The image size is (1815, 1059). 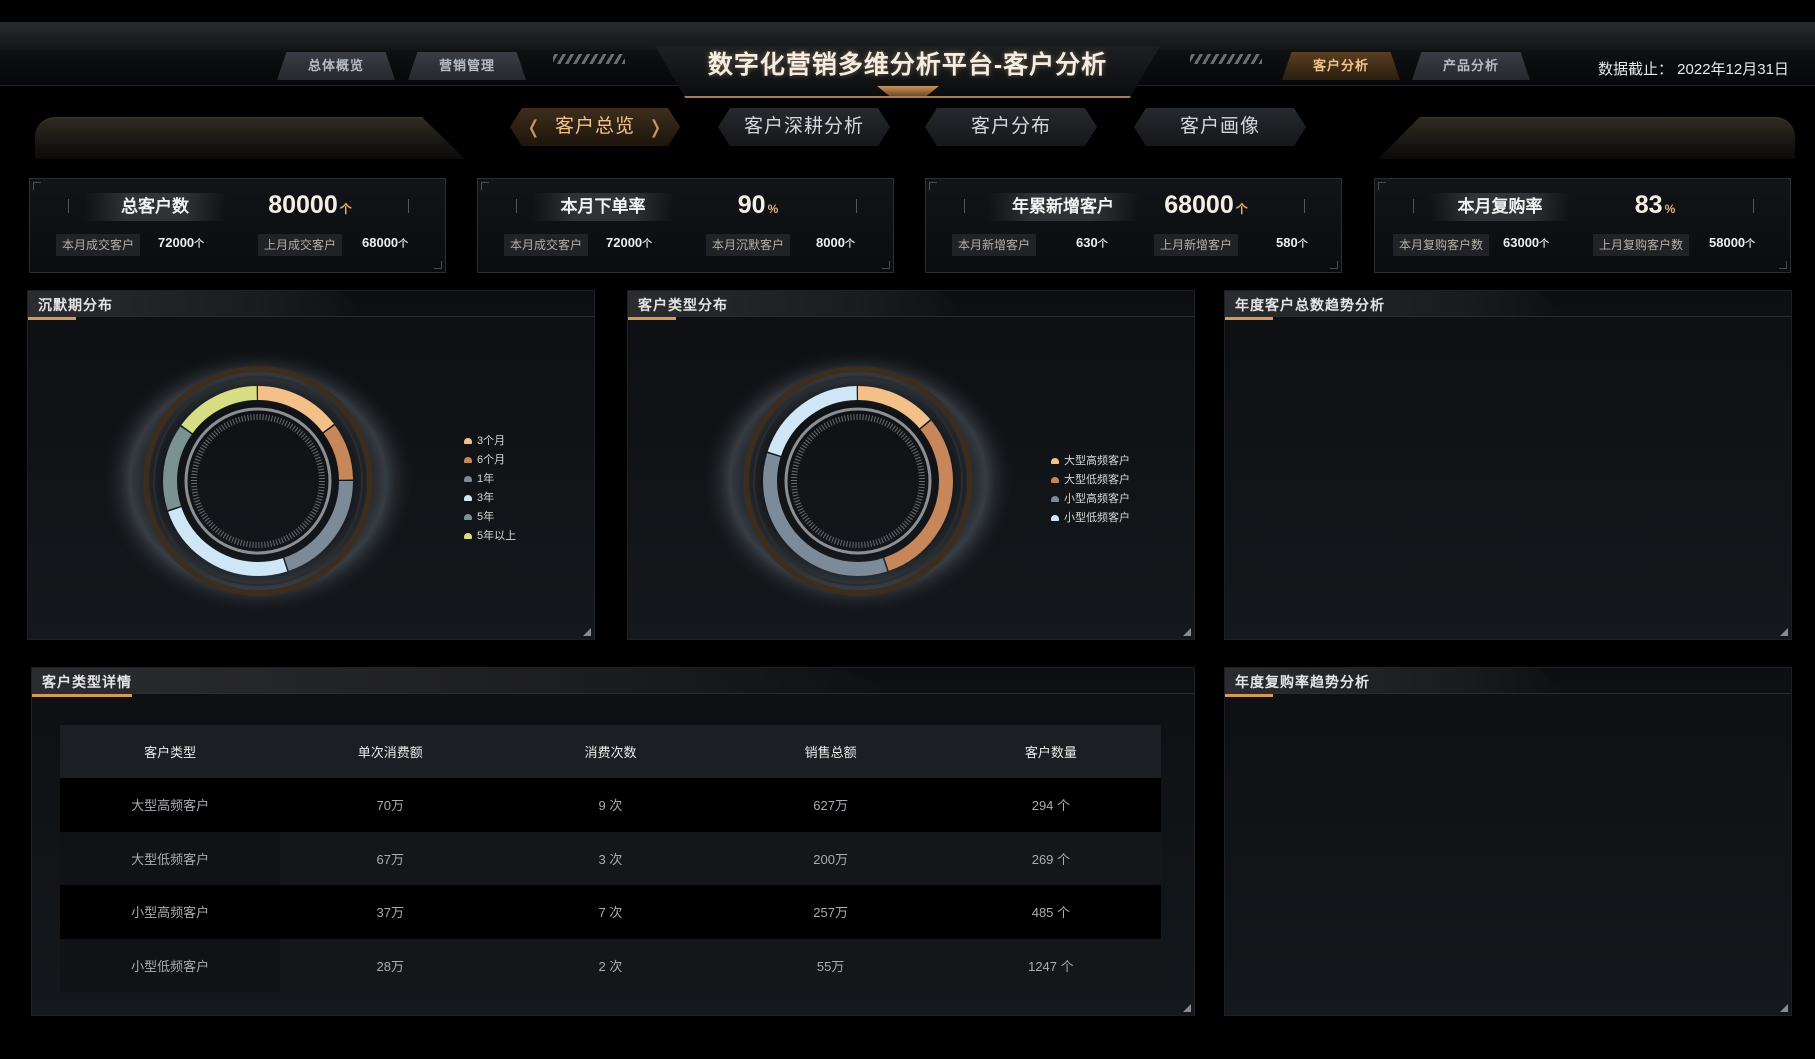 I want to click on kpi-sub-label: 本月新增客户, so click(x=994, y=245).